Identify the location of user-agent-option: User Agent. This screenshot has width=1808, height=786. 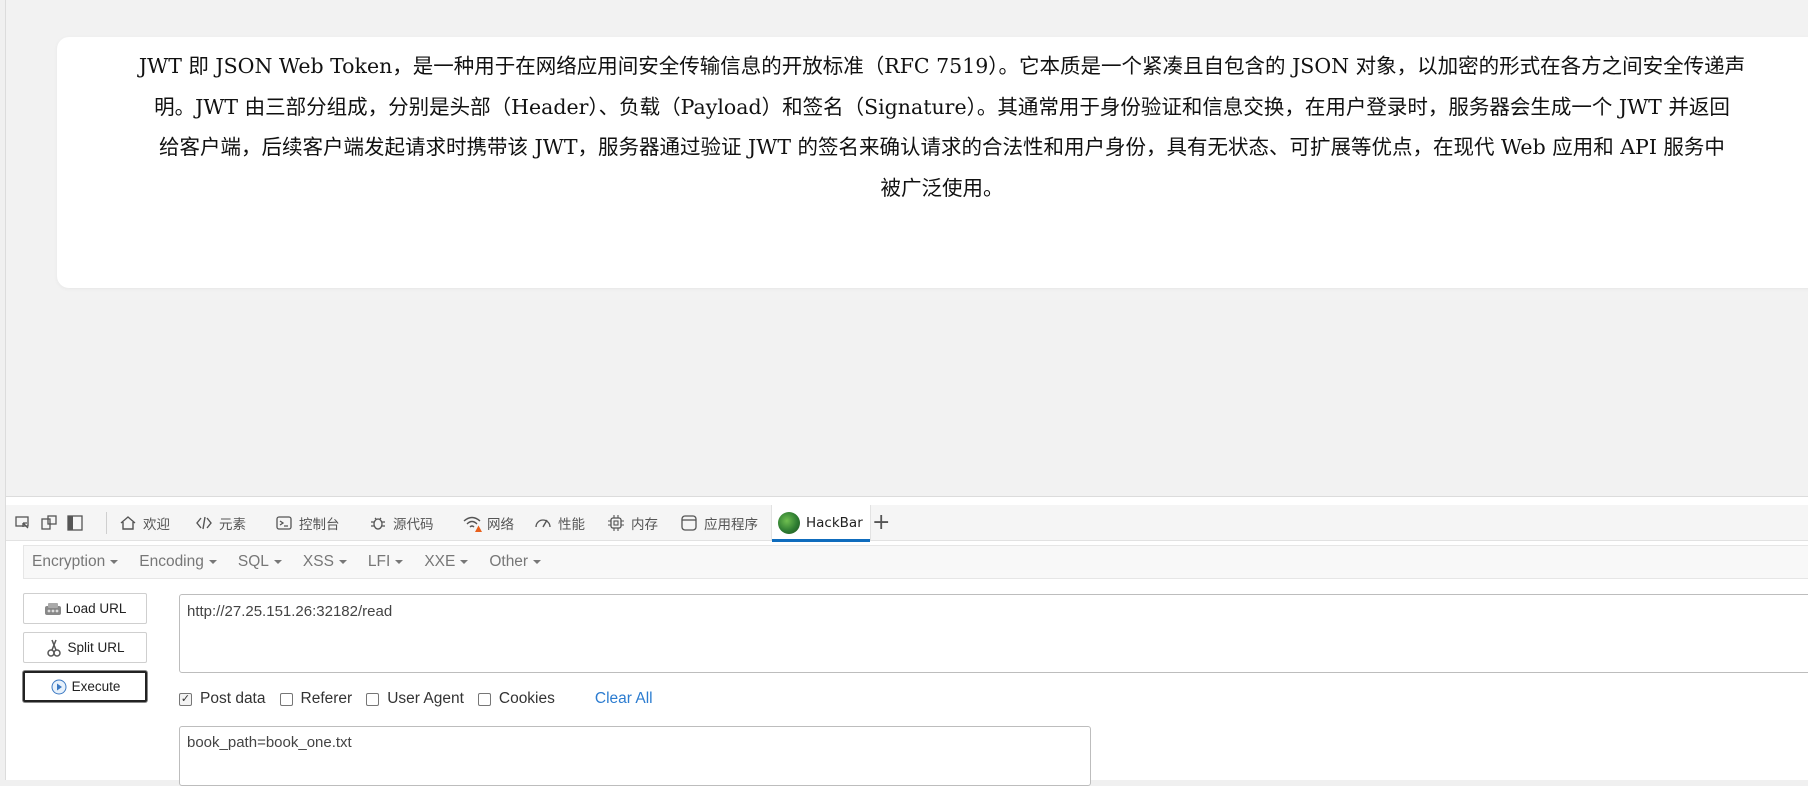
(415, 699).